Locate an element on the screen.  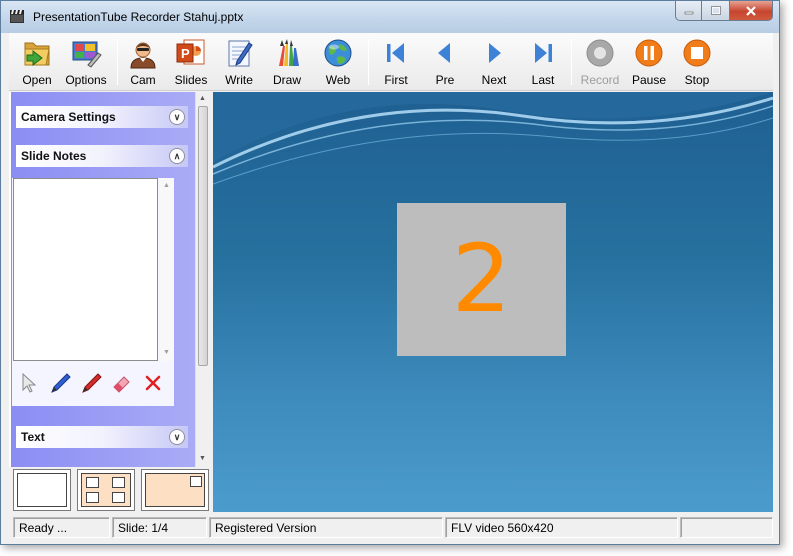
draw-button: Draw is located at coordinates (287, 63).